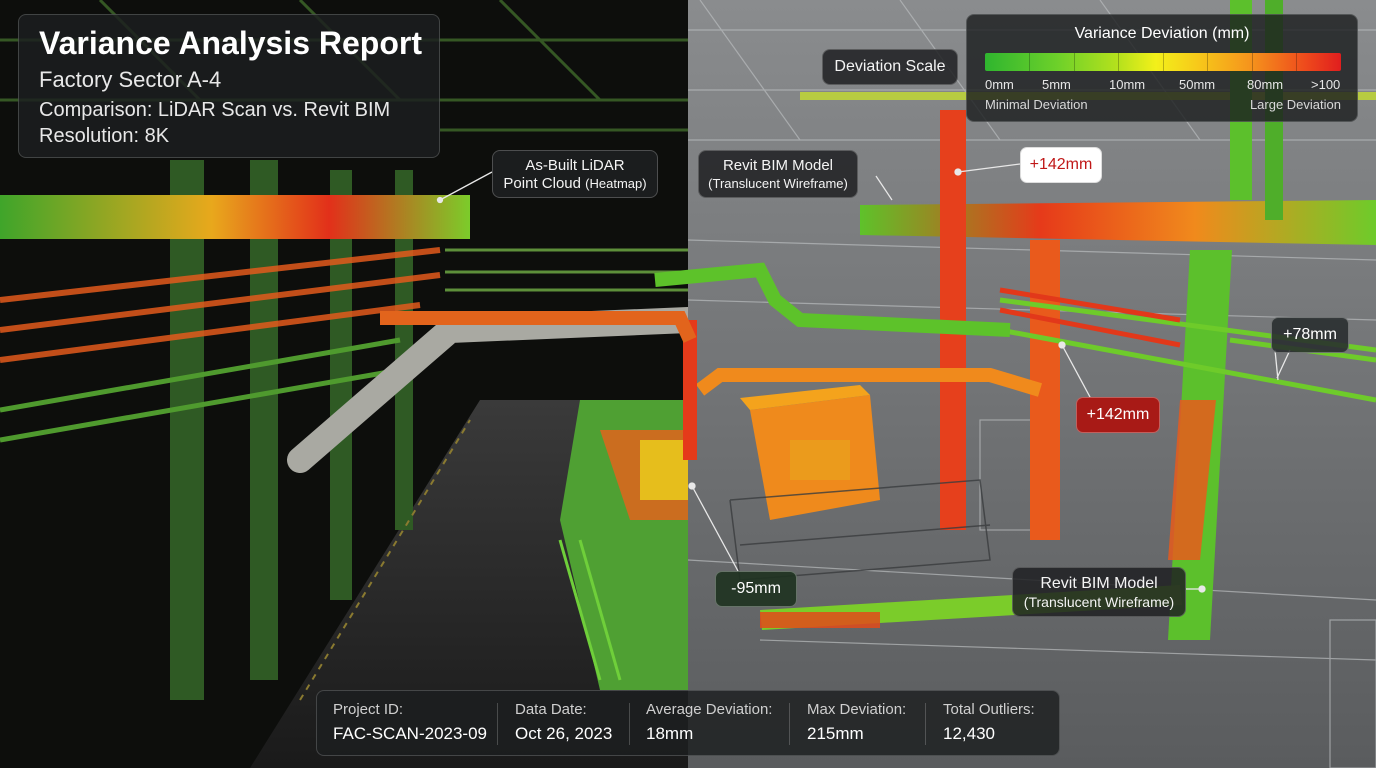 This screenshot has width=1376, height=768. I want to click on scale-tick: 5mm, so click(1056, 84).